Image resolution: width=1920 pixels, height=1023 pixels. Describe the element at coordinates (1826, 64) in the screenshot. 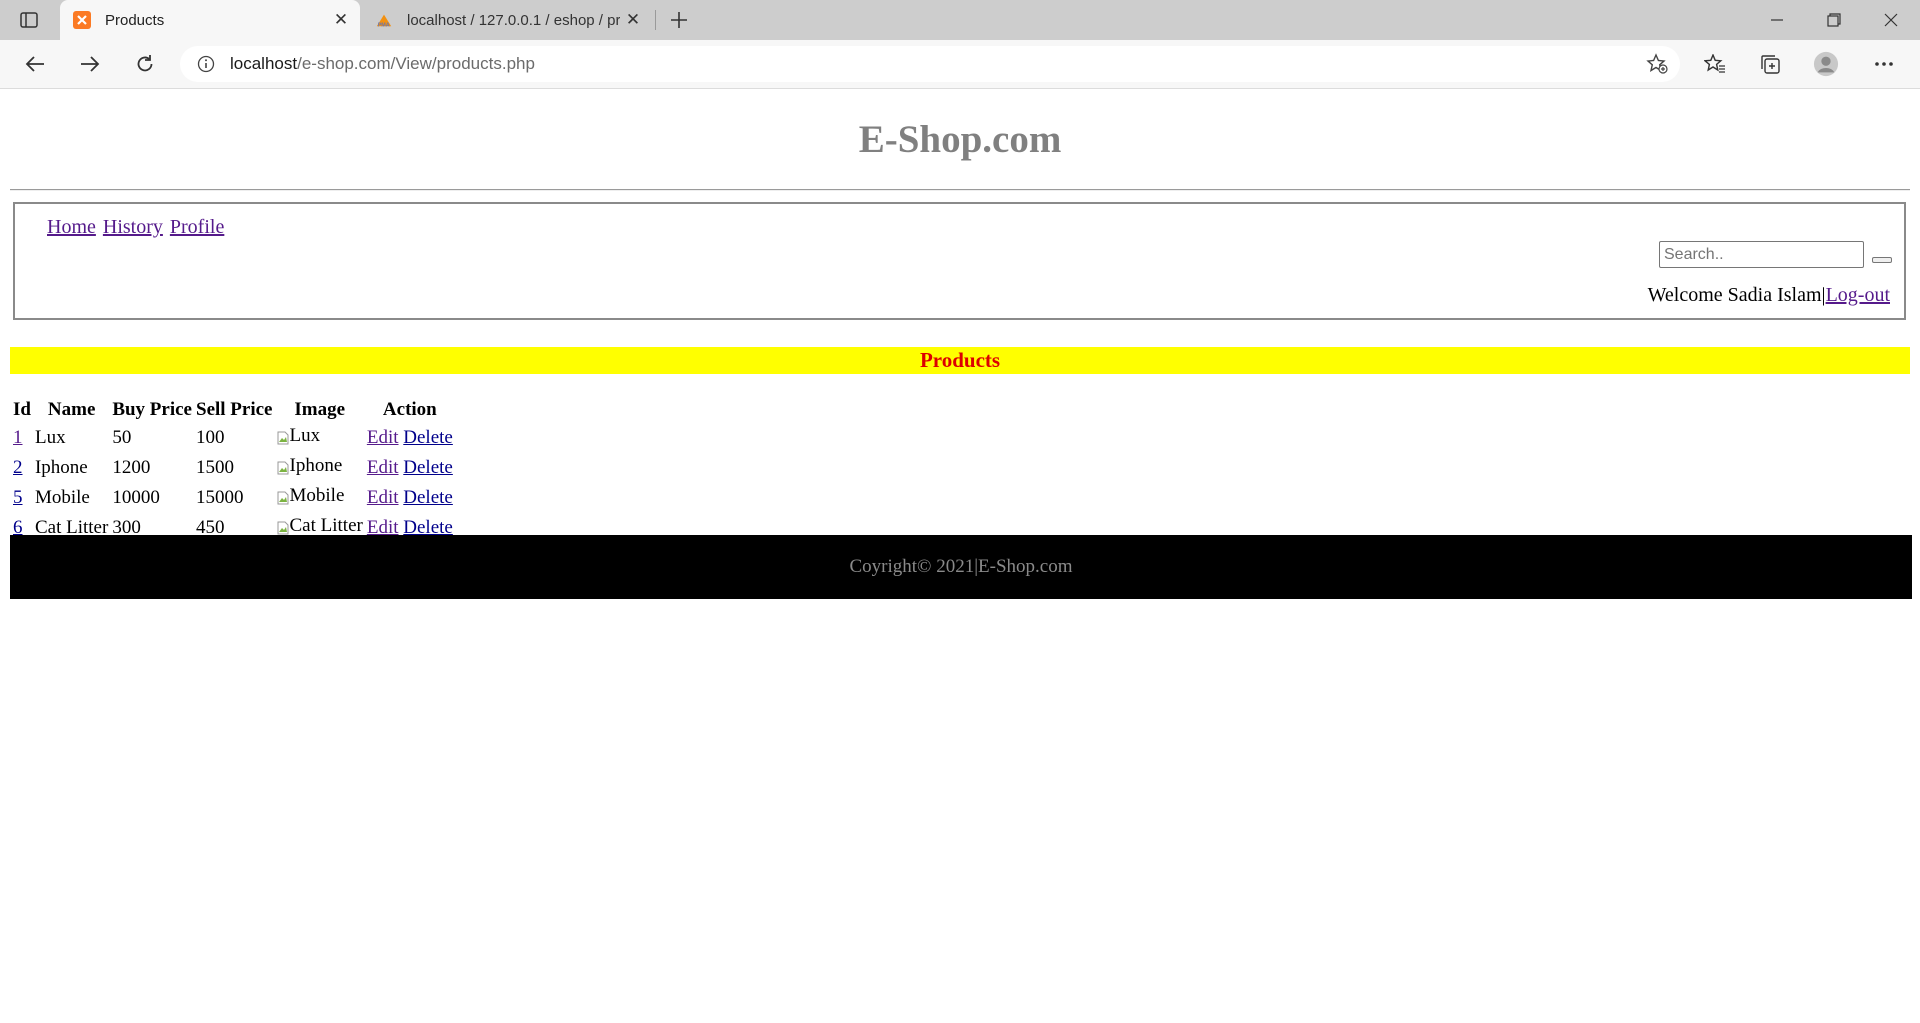

I see `profile-avatar-icon` at that location.